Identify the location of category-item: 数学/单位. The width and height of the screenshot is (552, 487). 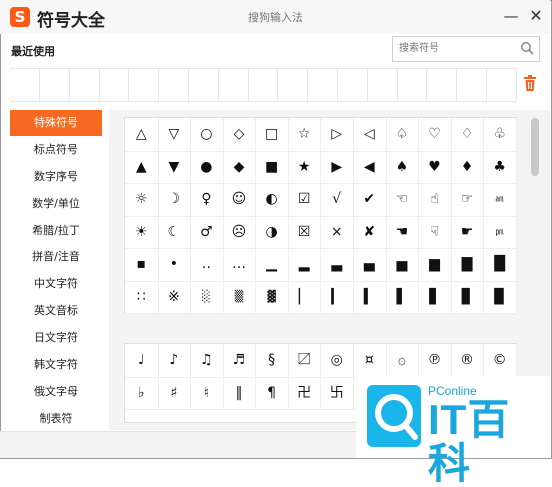
(56, 204).